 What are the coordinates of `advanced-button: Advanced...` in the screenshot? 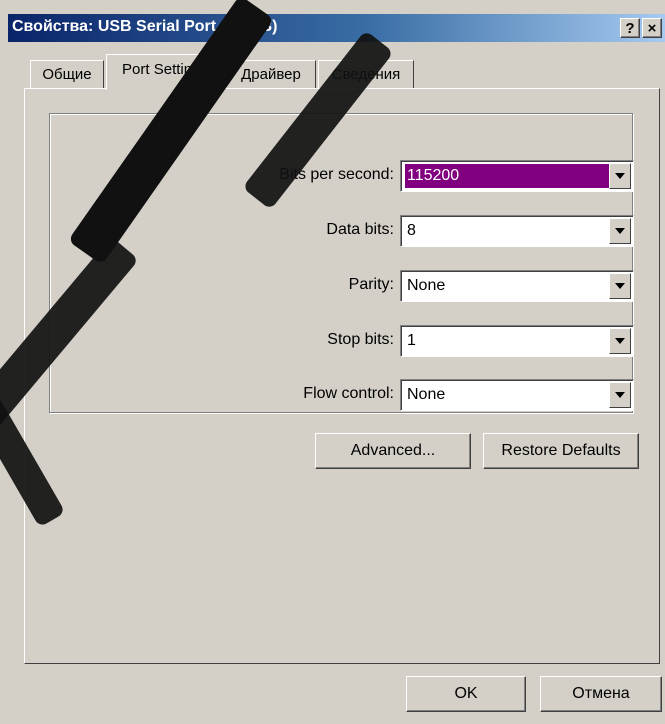 It's located at (393, 451).